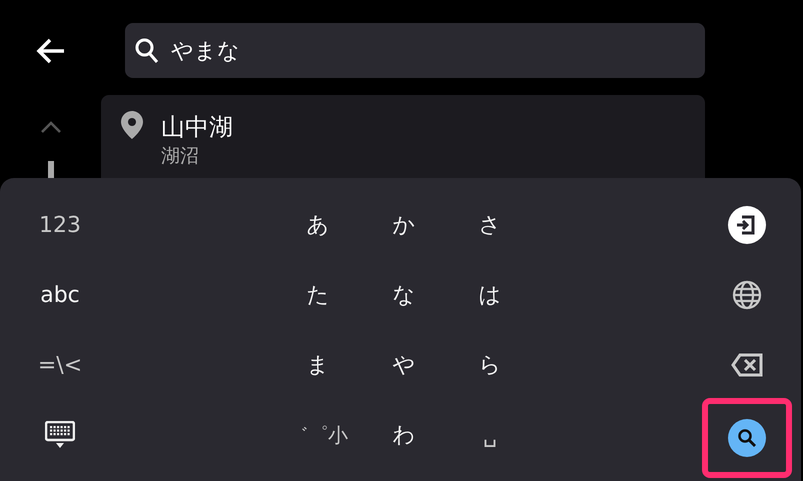 Image resolution: width=803 pixels, height=481 pixels. I want to click on switch-input-icon, so click(747, 225).